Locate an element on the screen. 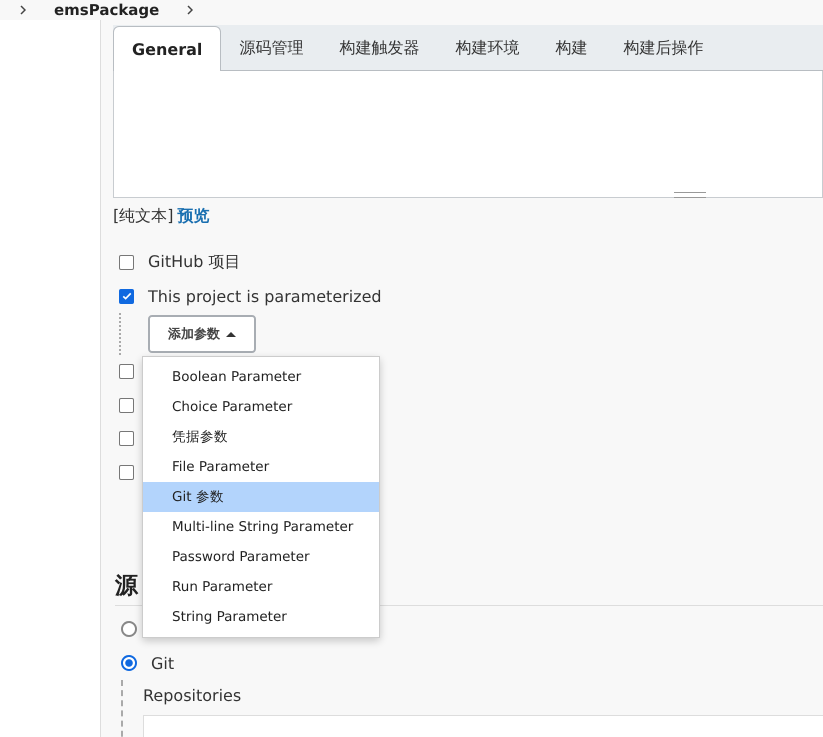 This screenshot has width=823, height=737. checkbox-label: GitHub 项目 is located at coordinates (194, 262).